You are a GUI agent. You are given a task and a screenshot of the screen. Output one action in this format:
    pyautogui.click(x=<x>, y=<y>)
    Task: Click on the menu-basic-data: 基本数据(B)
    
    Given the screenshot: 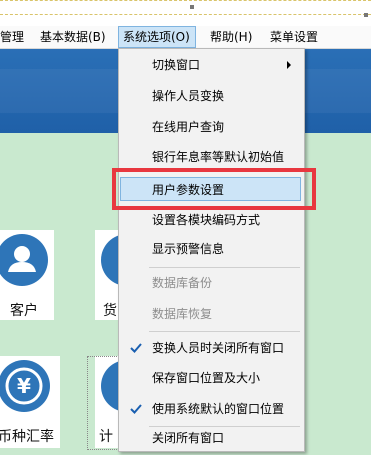 What is the action you would take?
    pyautogui.click(x=73, y=37)
    